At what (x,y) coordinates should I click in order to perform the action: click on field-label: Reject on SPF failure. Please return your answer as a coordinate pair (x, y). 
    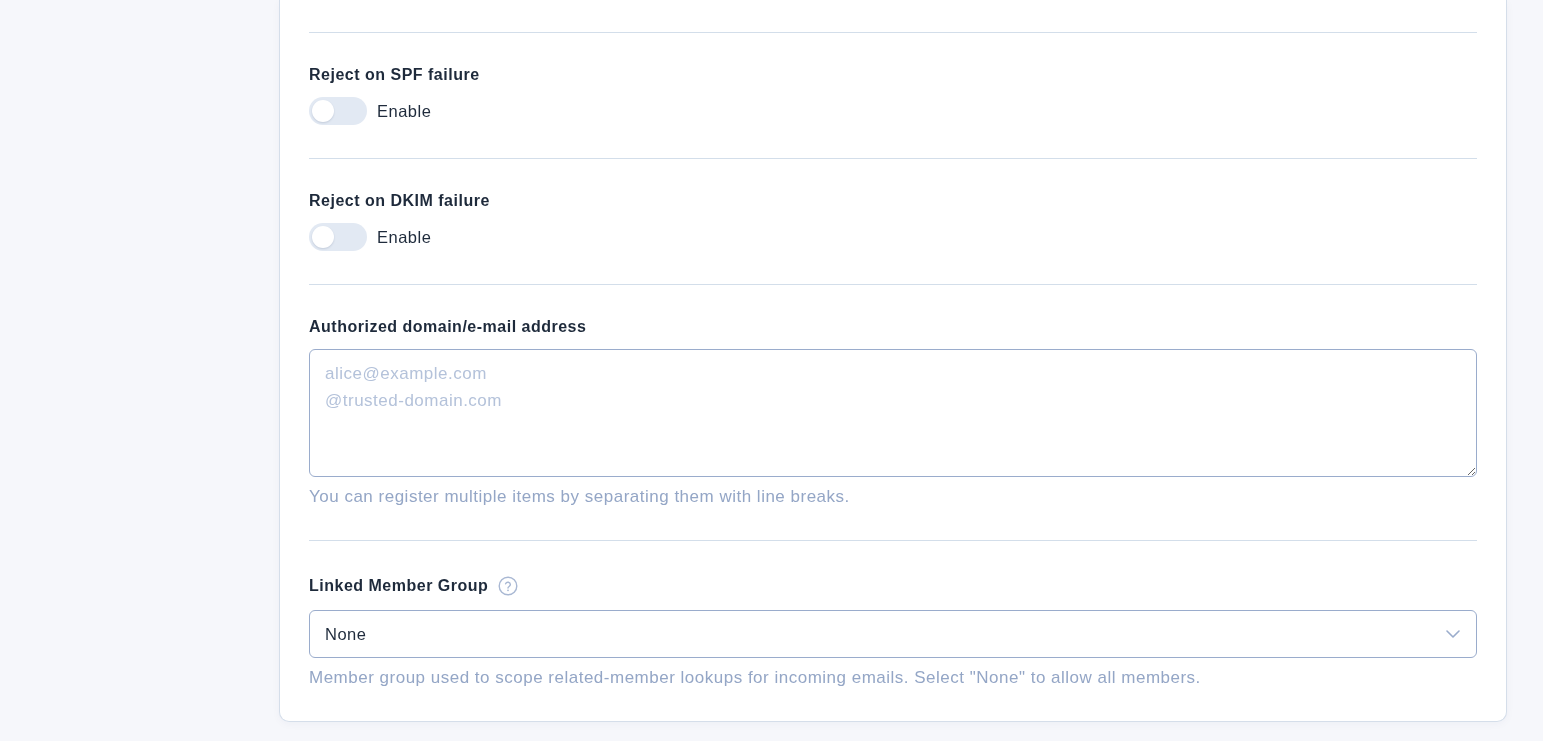
    Looking at the image, I should click on (394, 75).